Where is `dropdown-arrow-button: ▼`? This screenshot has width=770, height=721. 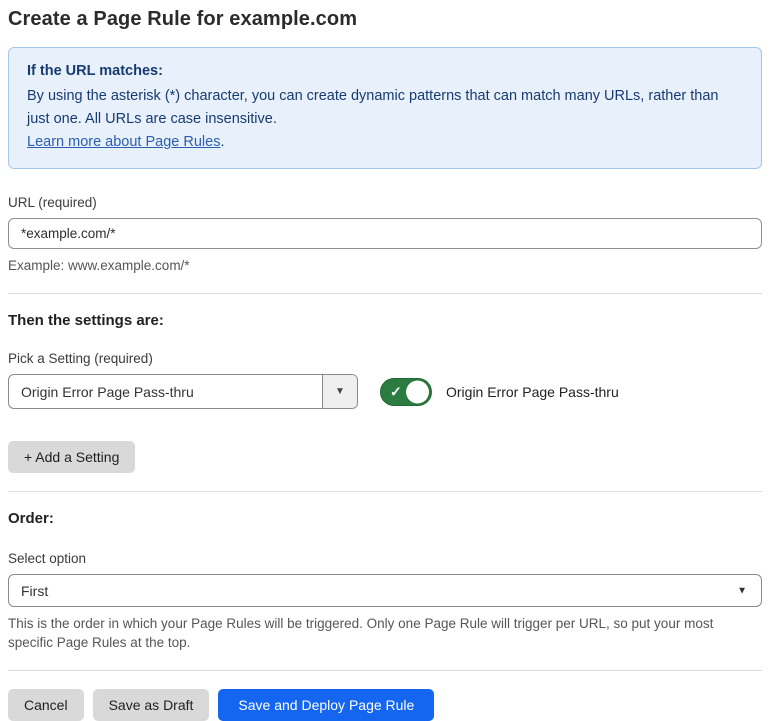 dropdown-arrow-button: ▼ is located at coordinates (339, 391).